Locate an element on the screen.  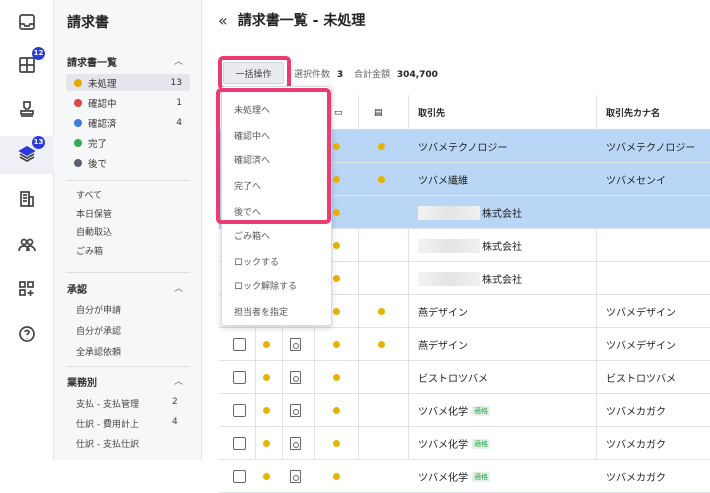
column-header-partner: 取引先 is located at coordinates (427, 112).